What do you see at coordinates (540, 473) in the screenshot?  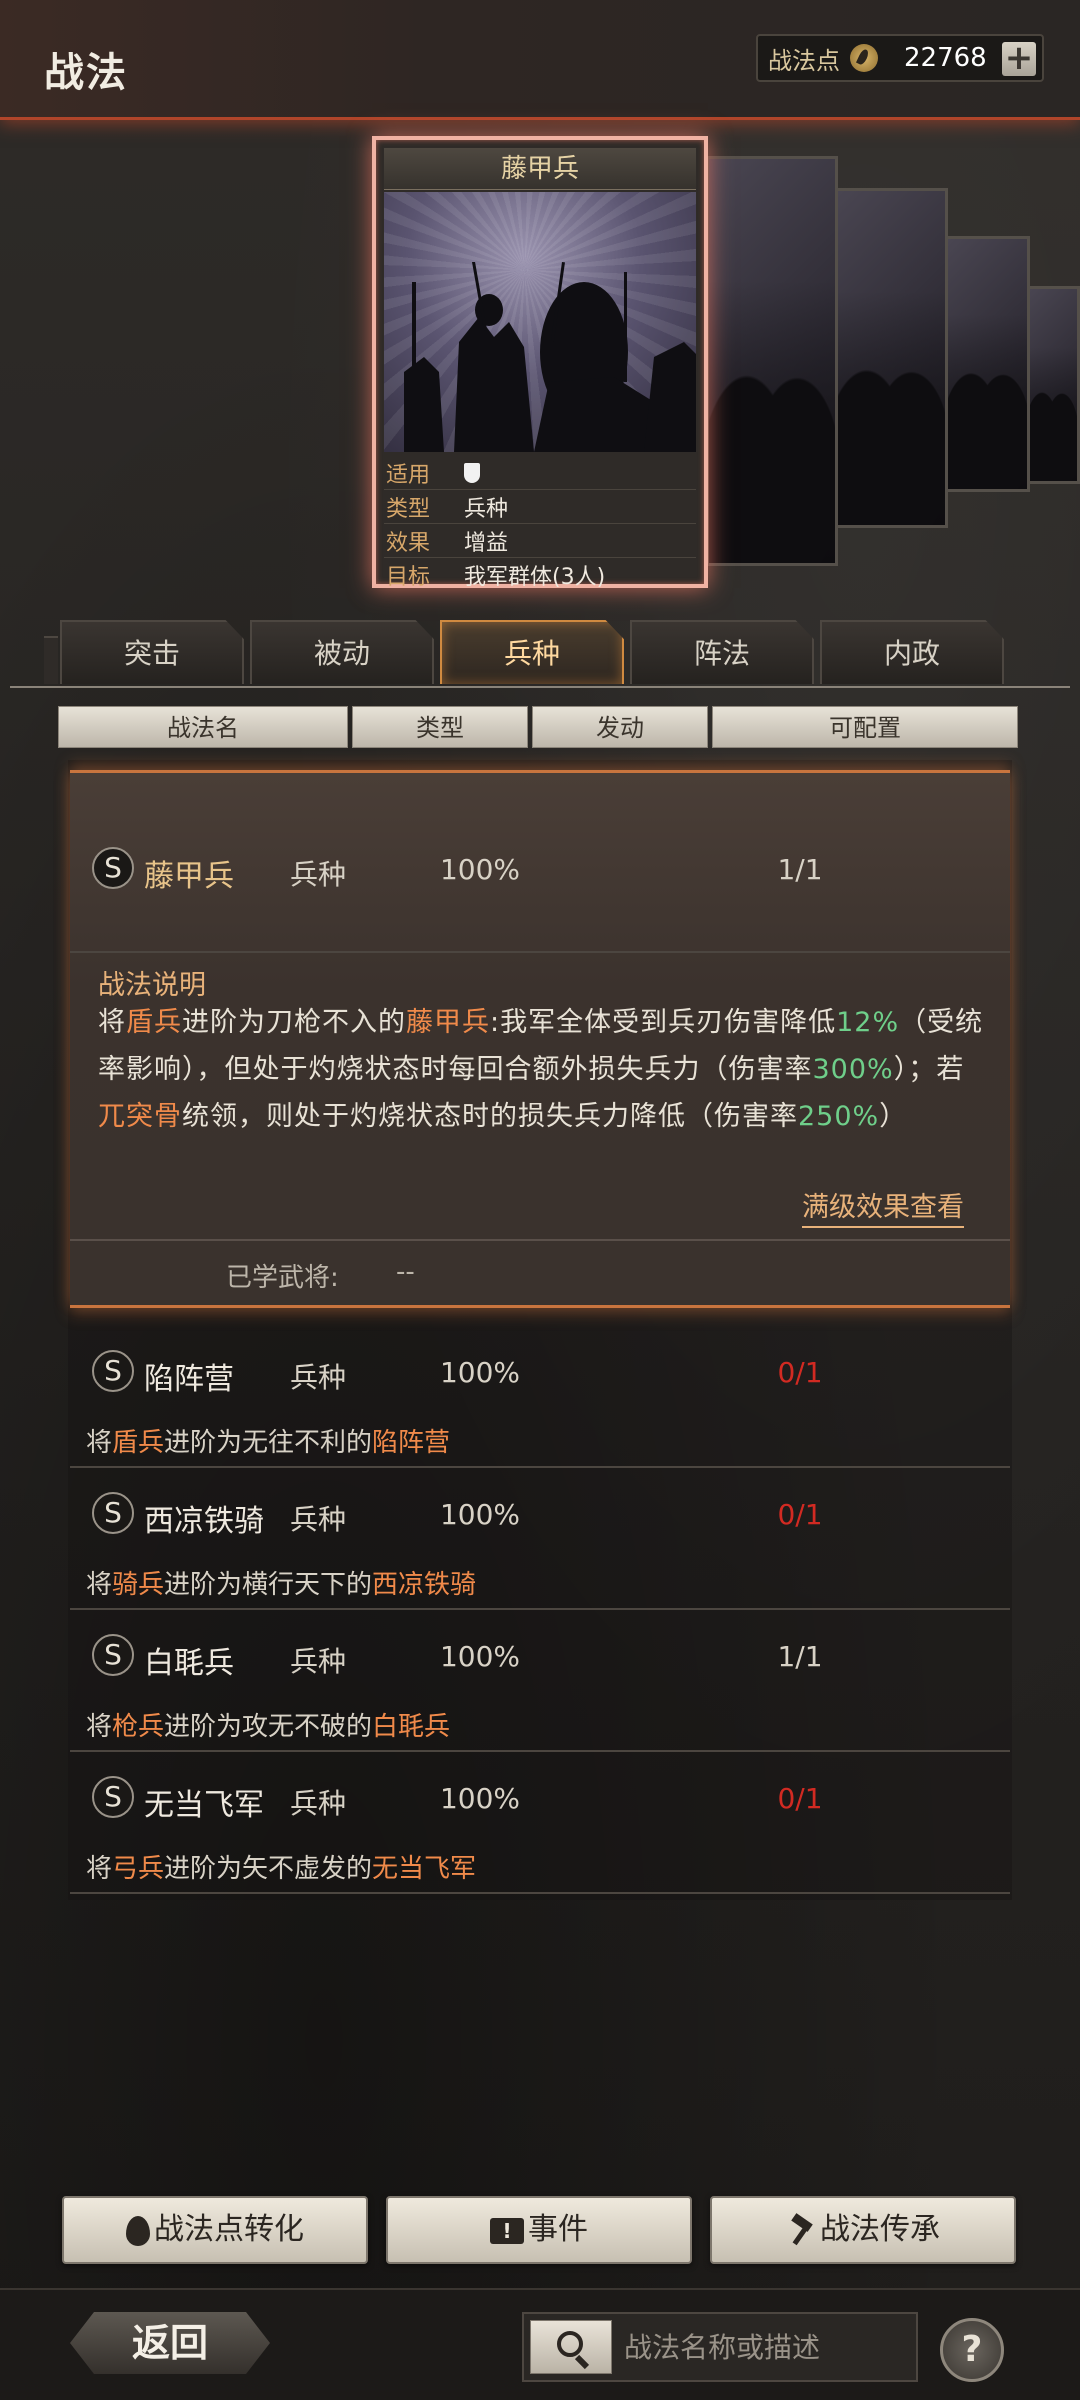 I see `card-info-row: 适用` at bounding box center [540, 473].